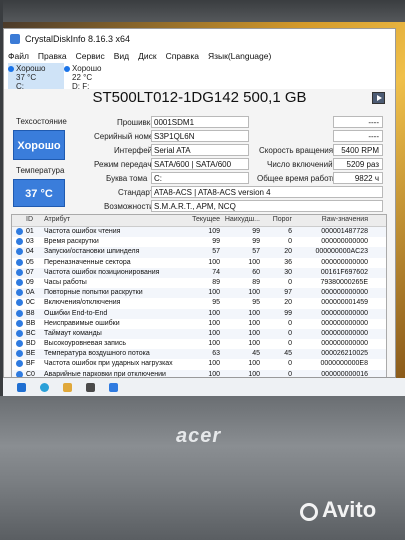 The height and width of the screenshot is (540, 405). Describe the element at coordinates (26, 77) in the screenshot. I see `drive-temp: 37 °C` at that location.